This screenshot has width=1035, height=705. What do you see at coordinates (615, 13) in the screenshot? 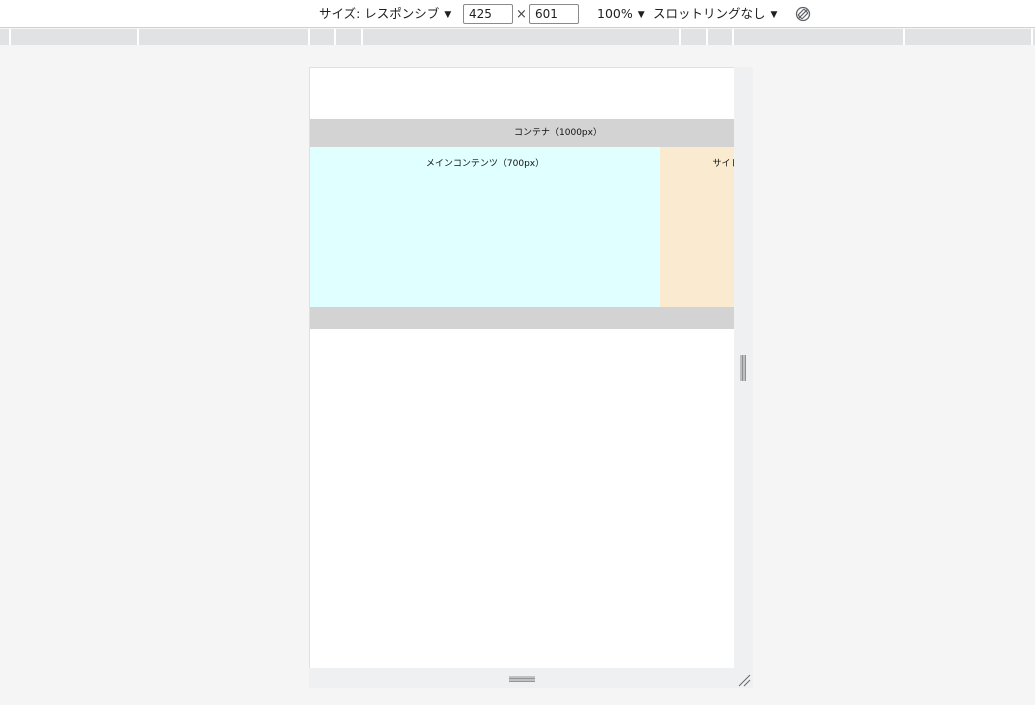
I see `zoom-label: 100%` at bounding box center [615, 13].